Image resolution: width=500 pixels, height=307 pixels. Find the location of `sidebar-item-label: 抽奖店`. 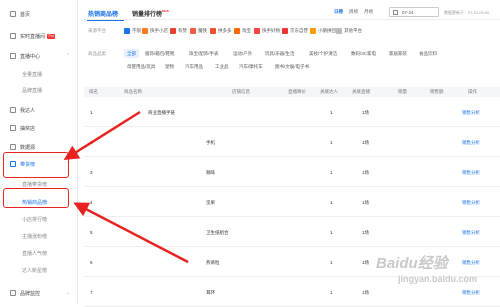

sidebar-item-label: 抽奖店 is located at coordinates (28, 128).